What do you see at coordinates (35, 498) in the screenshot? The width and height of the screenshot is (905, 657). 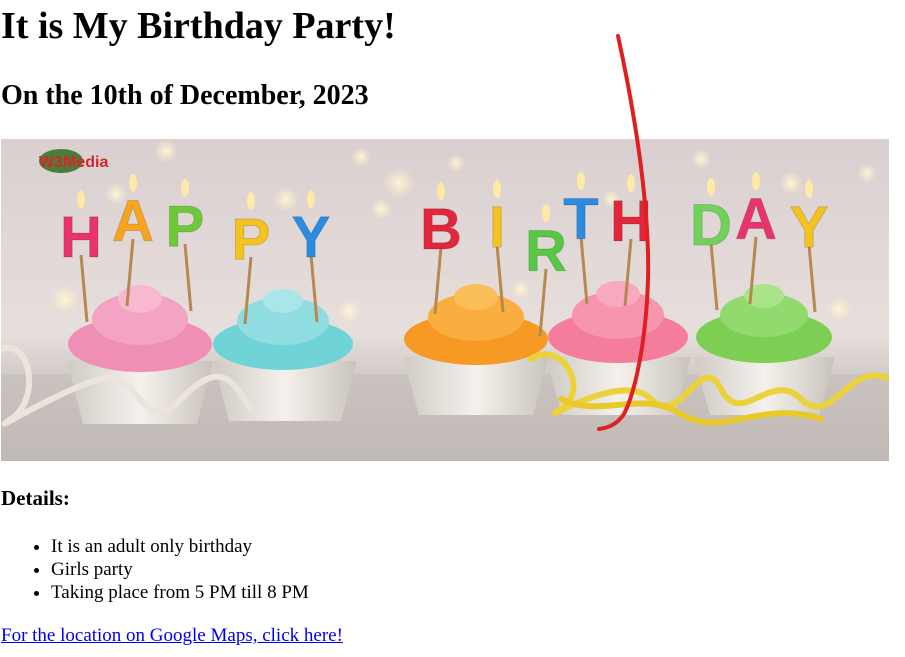 I see `details-heading: Details:` at bounding box center [35, 498].